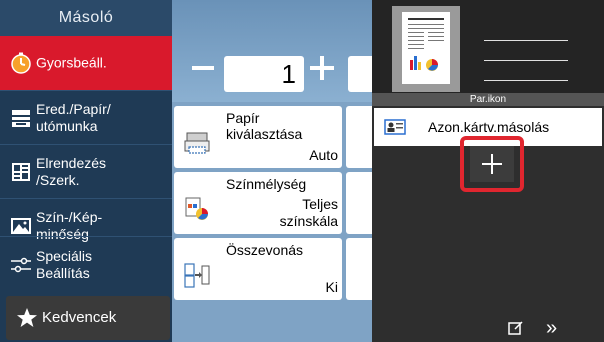 This screenshot has height=342, width=604. What do you see at coordinates (203, 68) in the screenshot?
I see `decrease-copies-button` at bounding box center [203, 68].